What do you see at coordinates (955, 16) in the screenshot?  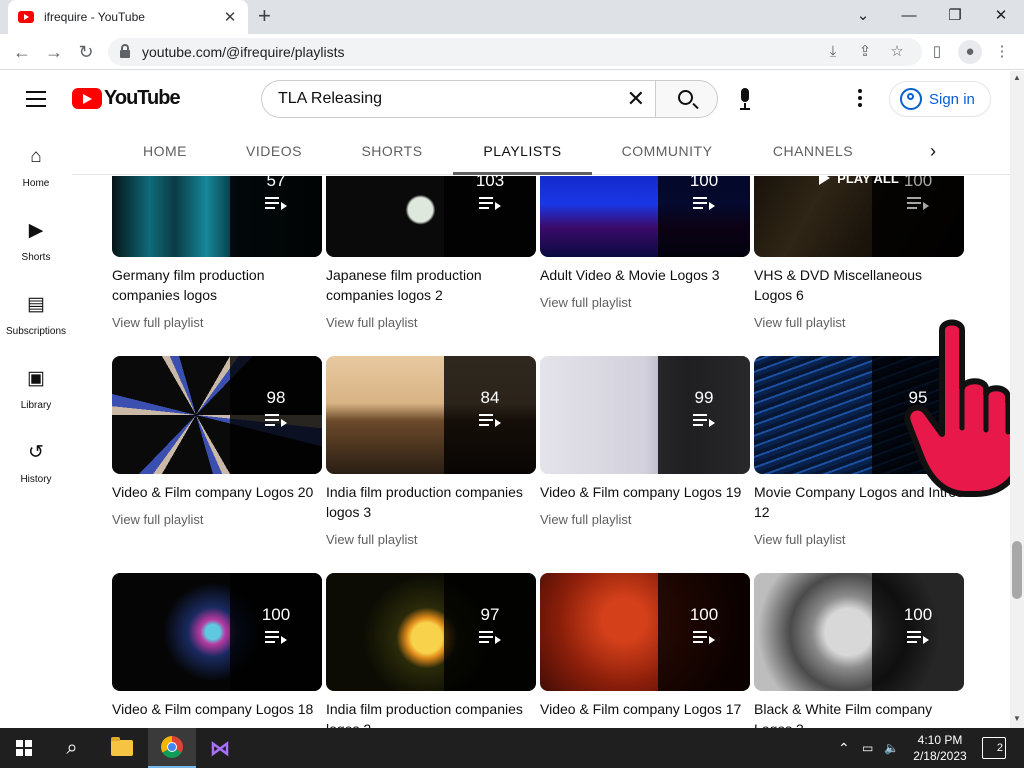 I see `window-restore-button: ❐` at bounding box center [955, 16].